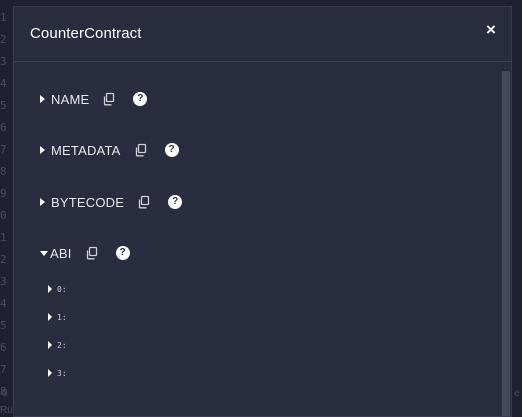  What do you see at coordinates (62, 345) in the screenshot?
I see `abi-item-key: 2:` at bounding box center [62, 345].